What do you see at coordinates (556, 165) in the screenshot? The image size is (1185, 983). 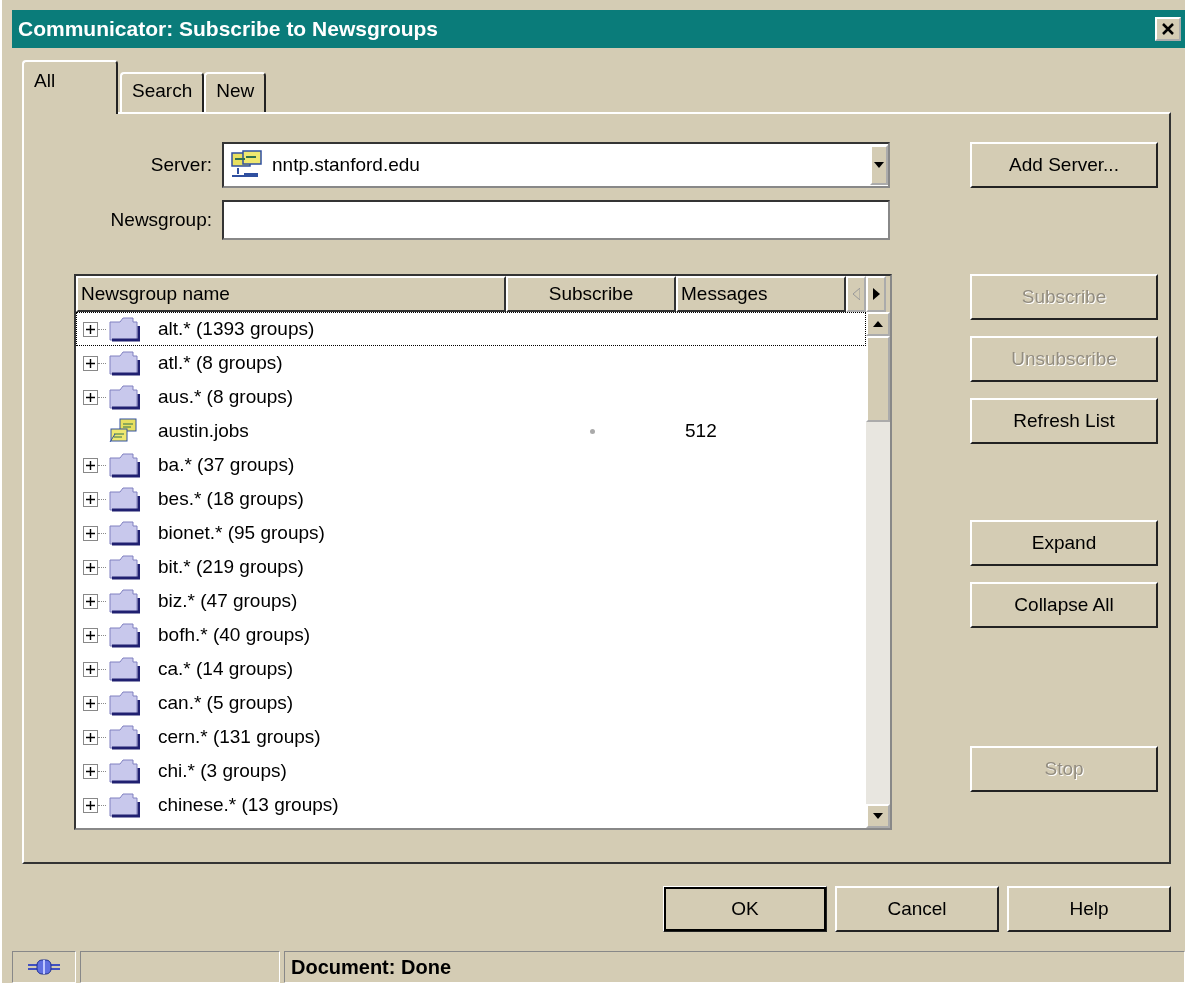 I see `server-dropdown: nntp.stanford.edu` at bounding box center [556, 165].